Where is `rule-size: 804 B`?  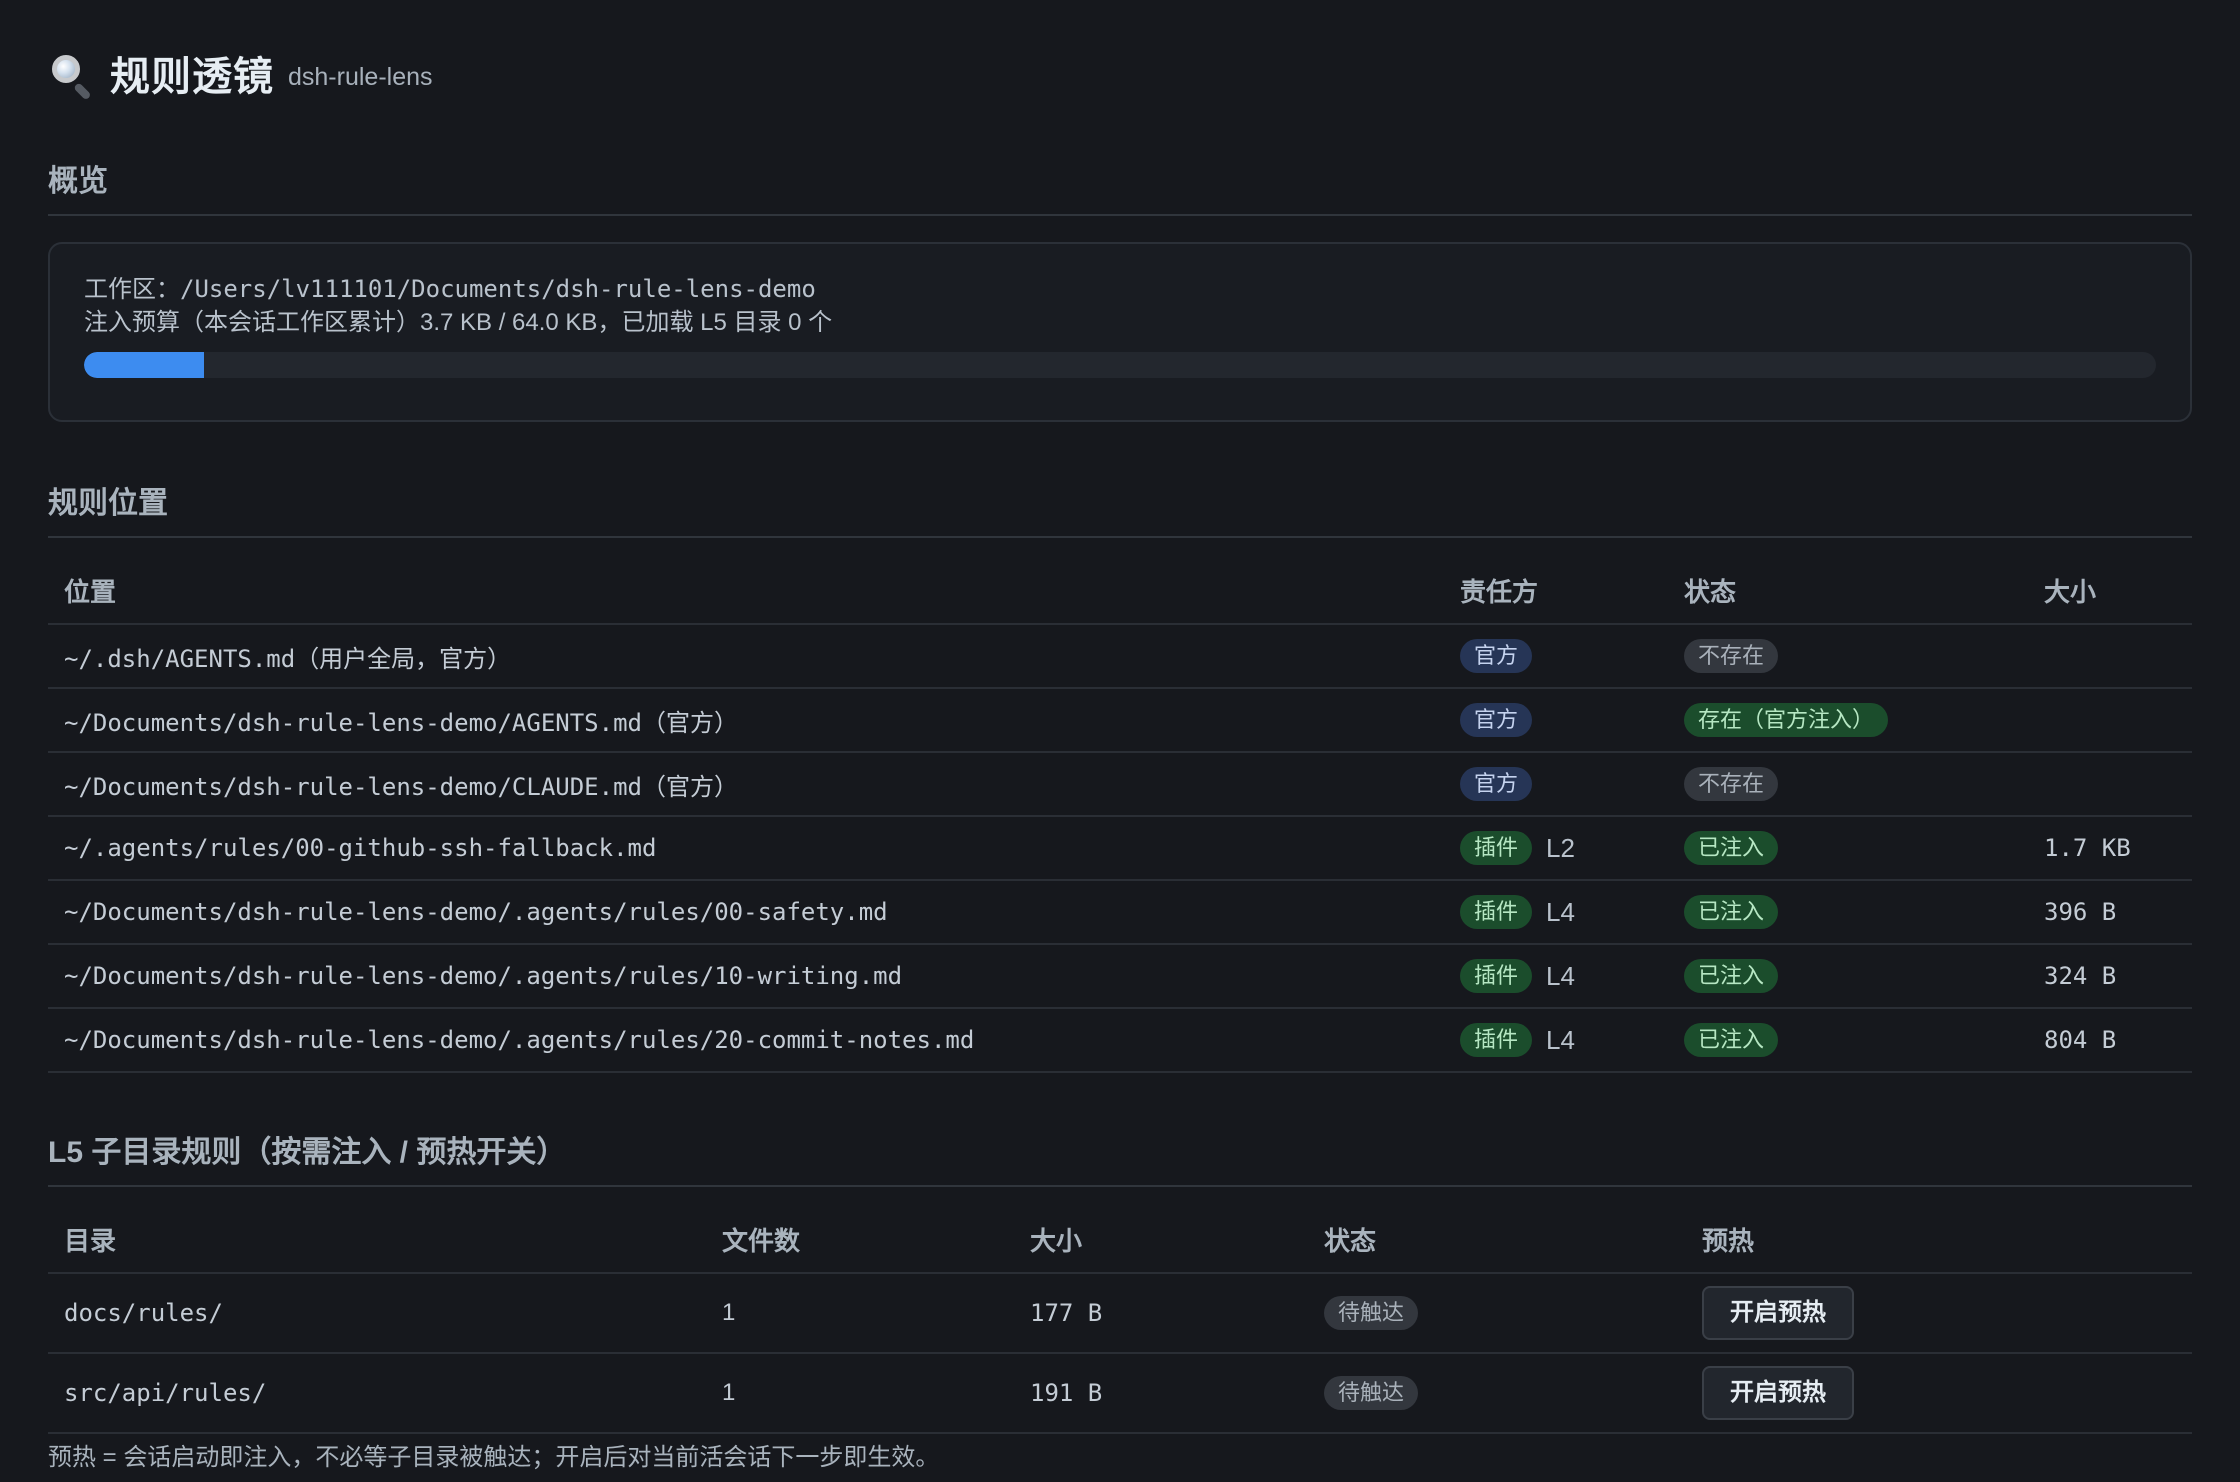
rule-size: 804 B is located at coordinates (2110, 1040).